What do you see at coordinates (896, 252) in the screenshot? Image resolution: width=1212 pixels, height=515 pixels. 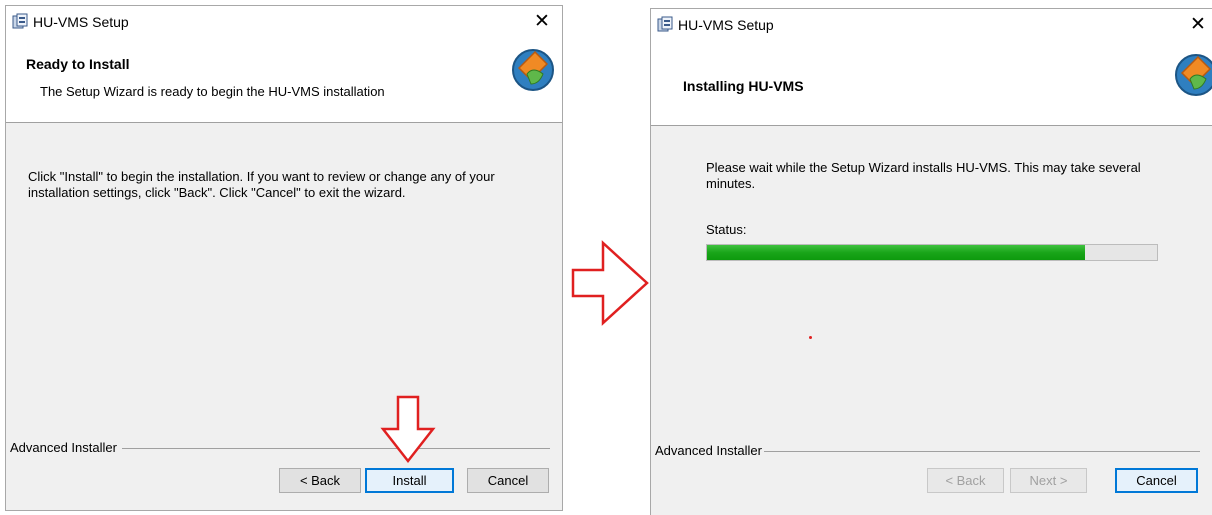 I see `progress-fill` at bounding box center [896, 252].